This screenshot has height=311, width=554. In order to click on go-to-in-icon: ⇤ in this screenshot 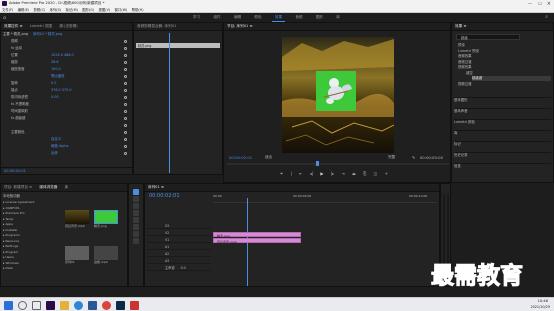, I will do `click(300, 173)`.